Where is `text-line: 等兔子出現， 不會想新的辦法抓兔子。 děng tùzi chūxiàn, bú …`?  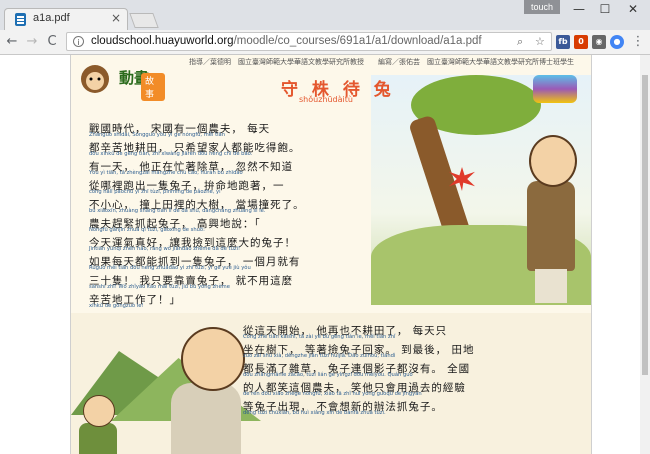
text-line: 等兔子出現， 不會想新的辦法抓兔子。 děng tùzi chūxiàn, bú … is located at coordinates (343, 408).